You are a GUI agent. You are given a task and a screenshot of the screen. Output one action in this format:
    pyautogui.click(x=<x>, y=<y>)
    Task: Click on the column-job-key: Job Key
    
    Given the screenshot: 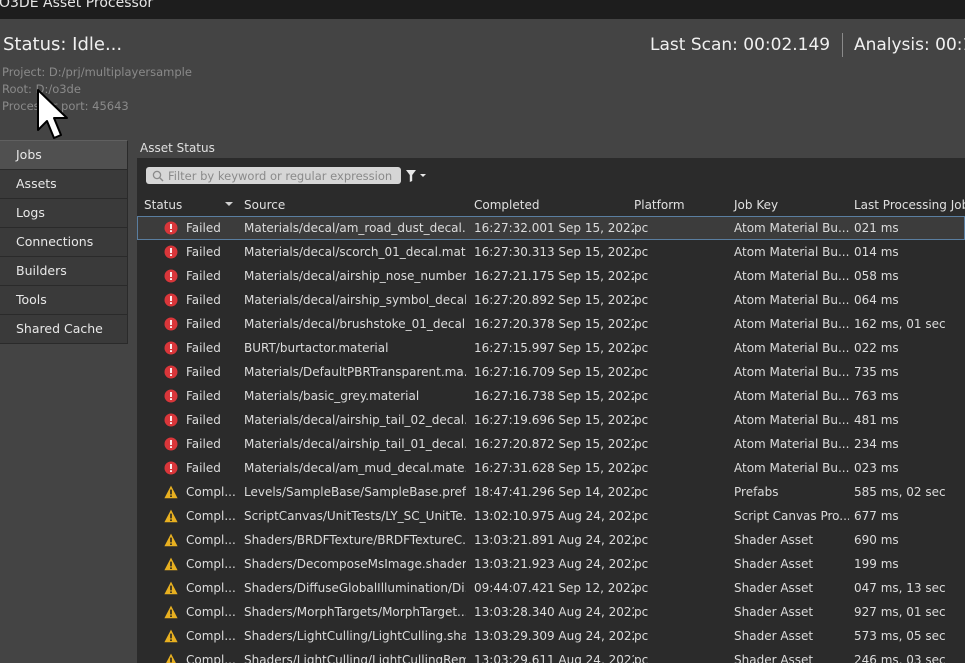 What is the action you would take?
    pyautogui.click(x=756, y=205)
    